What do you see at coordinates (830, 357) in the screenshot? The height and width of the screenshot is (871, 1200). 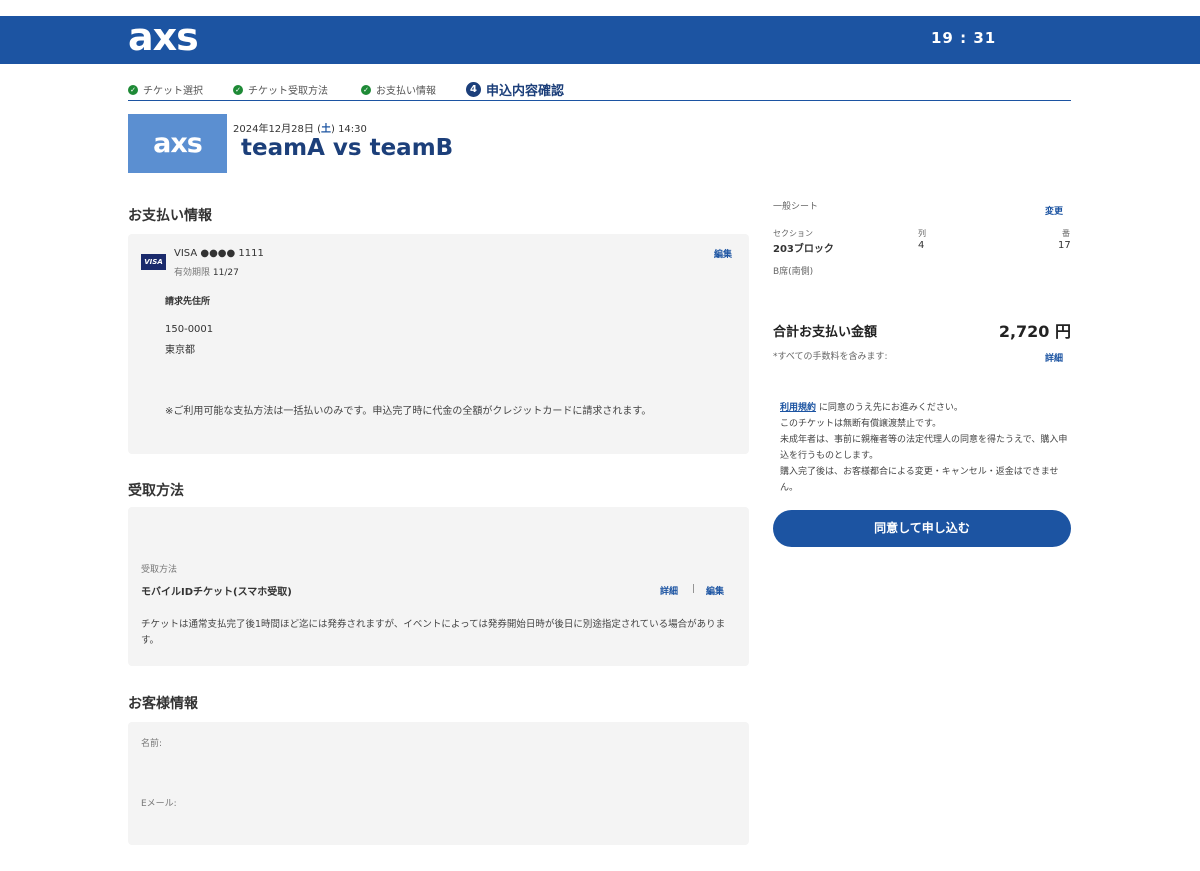 I see `fee-note: *すべての手数料を含みます:` at bounding box center [830, 357].